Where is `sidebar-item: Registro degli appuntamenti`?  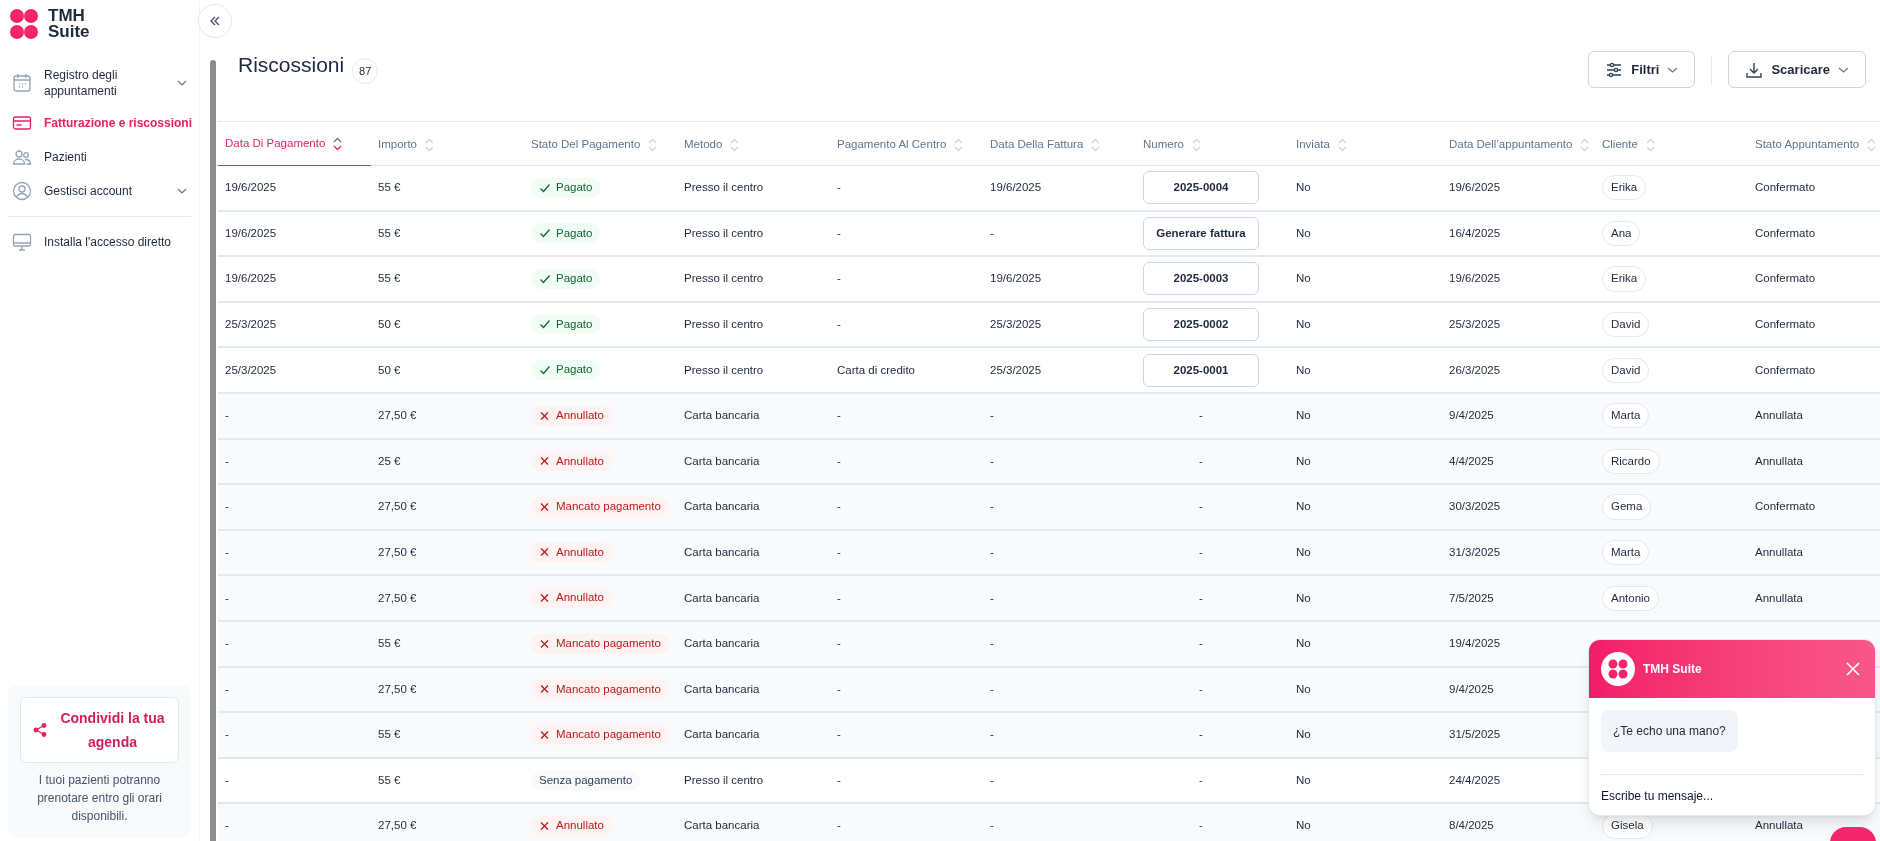 sidebar-item: Registro degli appuntamenti is located at coordinates (99, 83).